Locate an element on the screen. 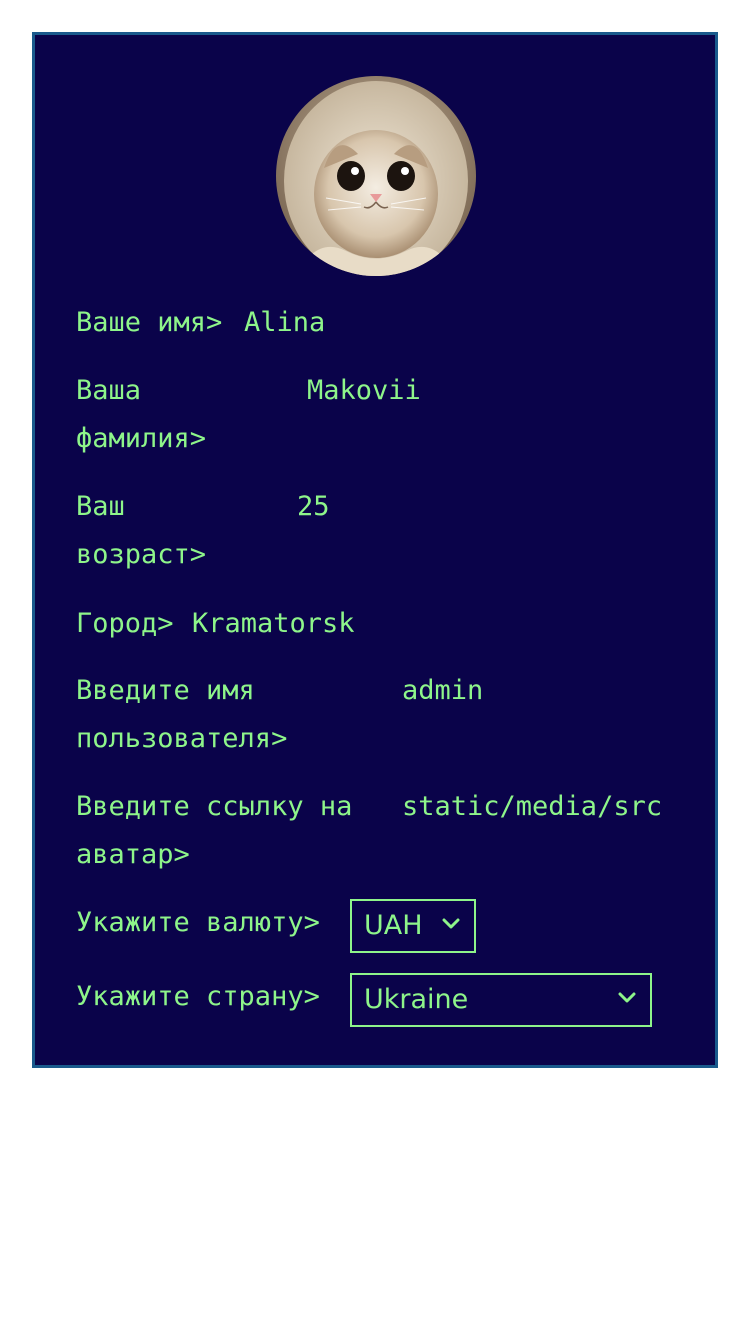  age-label: Ваш возраст> is located at coordinates (141, 530).